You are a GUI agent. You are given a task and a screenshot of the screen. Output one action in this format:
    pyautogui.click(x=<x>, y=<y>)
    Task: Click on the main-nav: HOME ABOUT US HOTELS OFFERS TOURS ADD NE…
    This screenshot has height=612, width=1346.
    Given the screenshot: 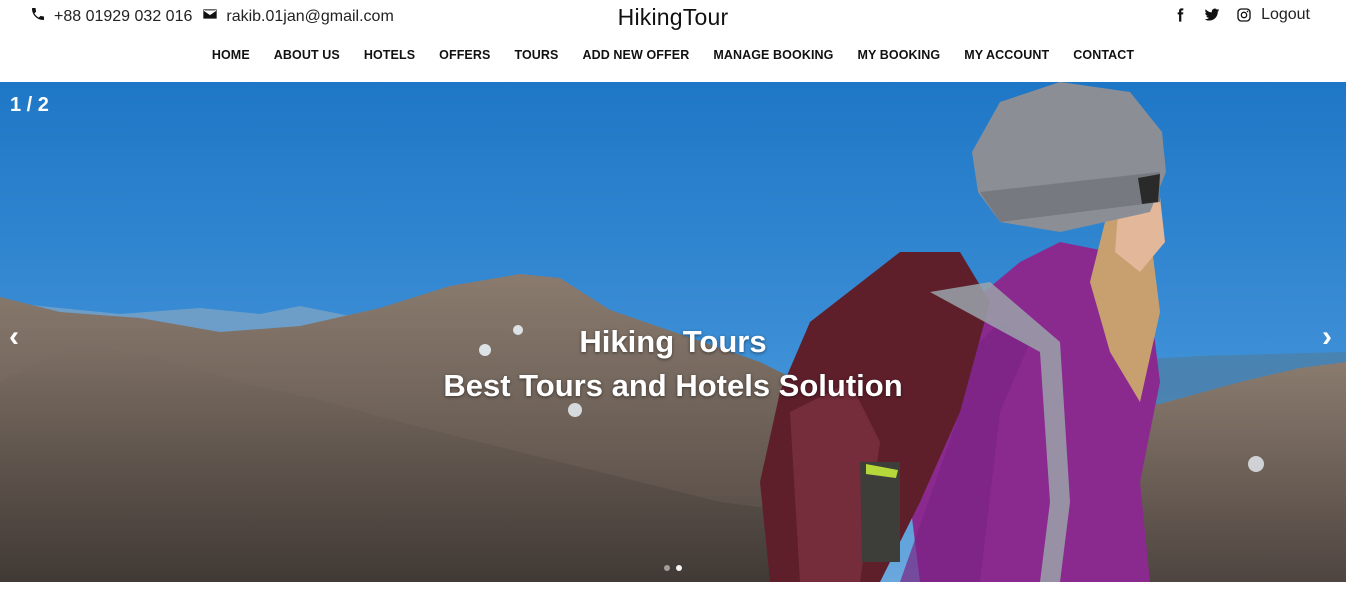 What is the action you would take?
    pyautogui.click(x=673, y=55)
    